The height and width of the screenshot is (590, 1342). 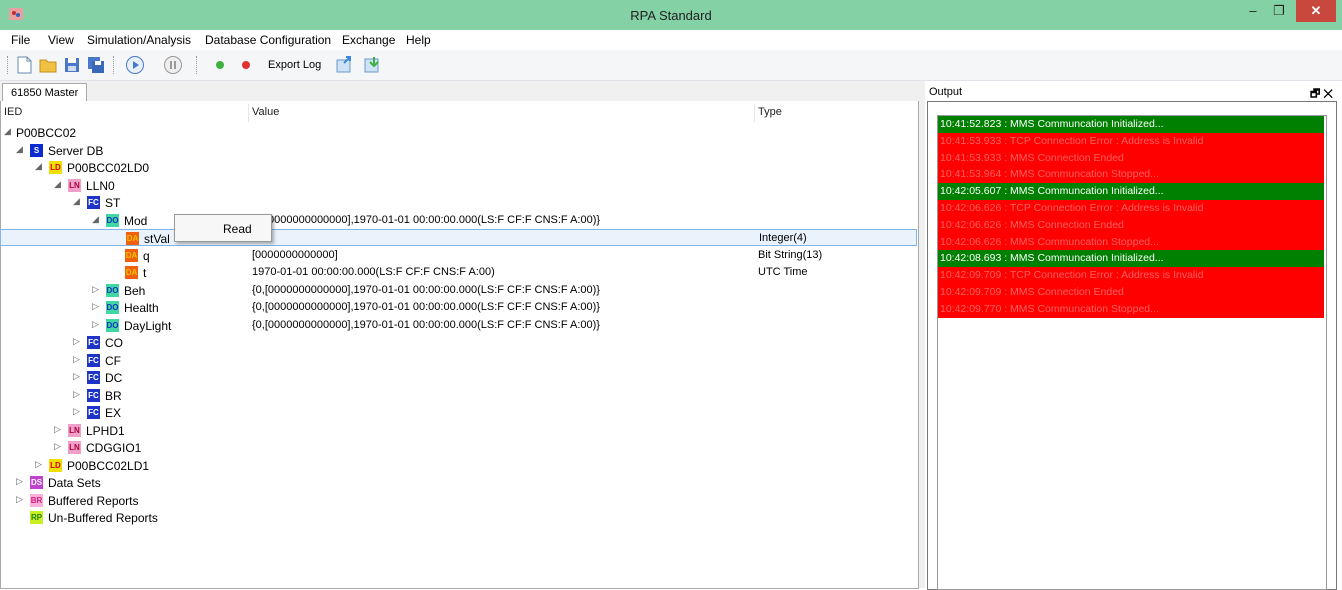 What do you see at coordinates (72, 65) in the screenshot?
I see `save-icon` at bounding box center [72, 65].